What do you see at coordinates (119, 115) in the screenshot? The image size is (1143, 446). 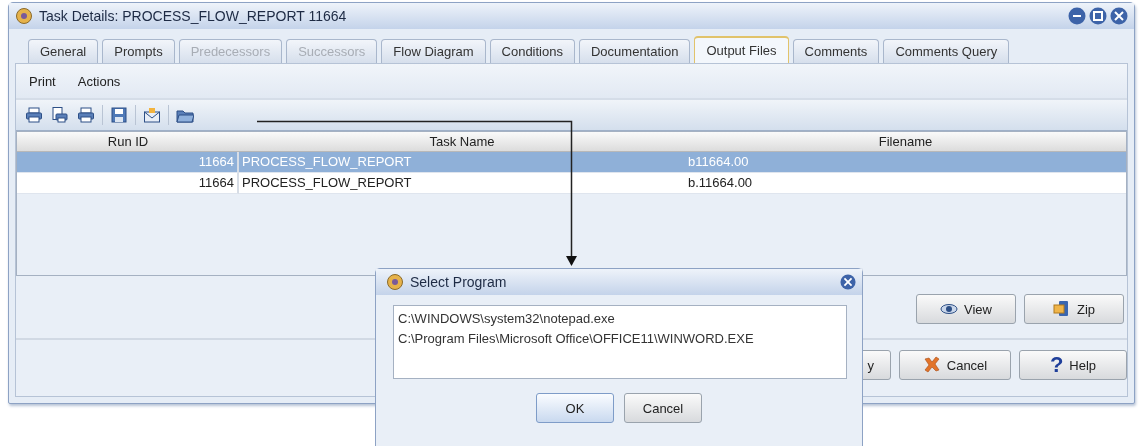 I see `save-icon` at bounding box center [119, 115].